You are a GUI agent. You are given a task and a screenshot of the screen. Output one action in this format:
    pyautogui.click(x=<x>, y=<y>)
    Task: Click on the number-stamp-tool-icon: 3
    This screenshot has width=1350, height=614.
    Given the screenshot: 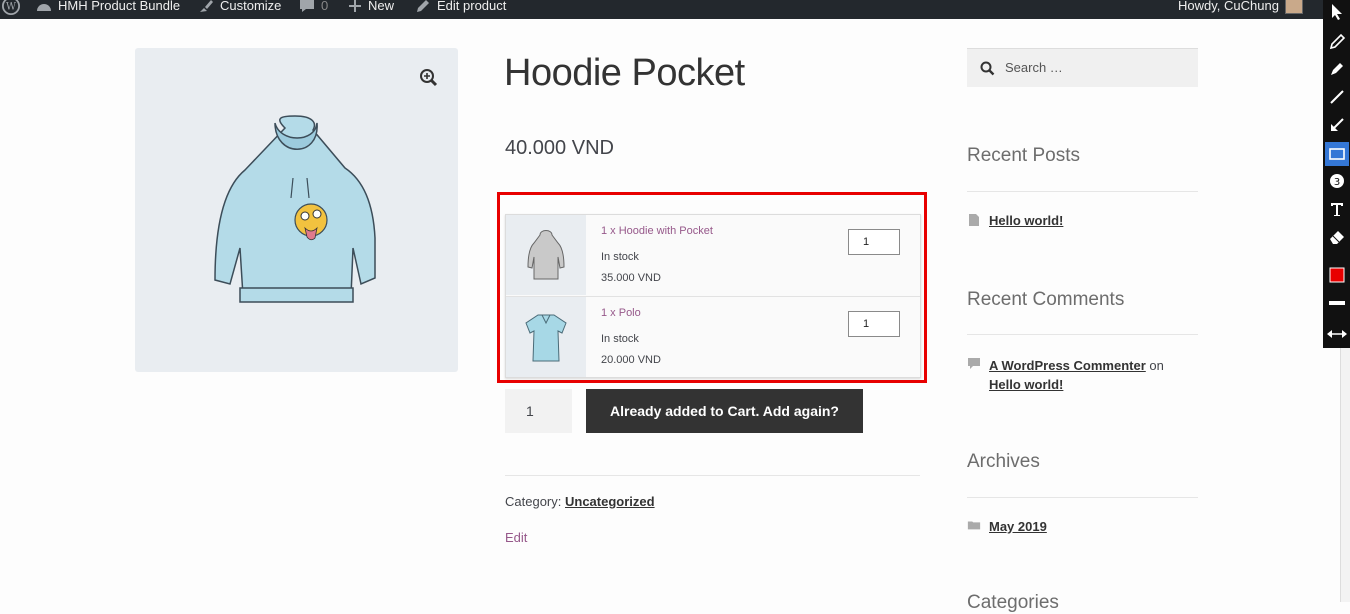 What is the action you would take?
    pyautogui.click(x=1337, y=181)
    